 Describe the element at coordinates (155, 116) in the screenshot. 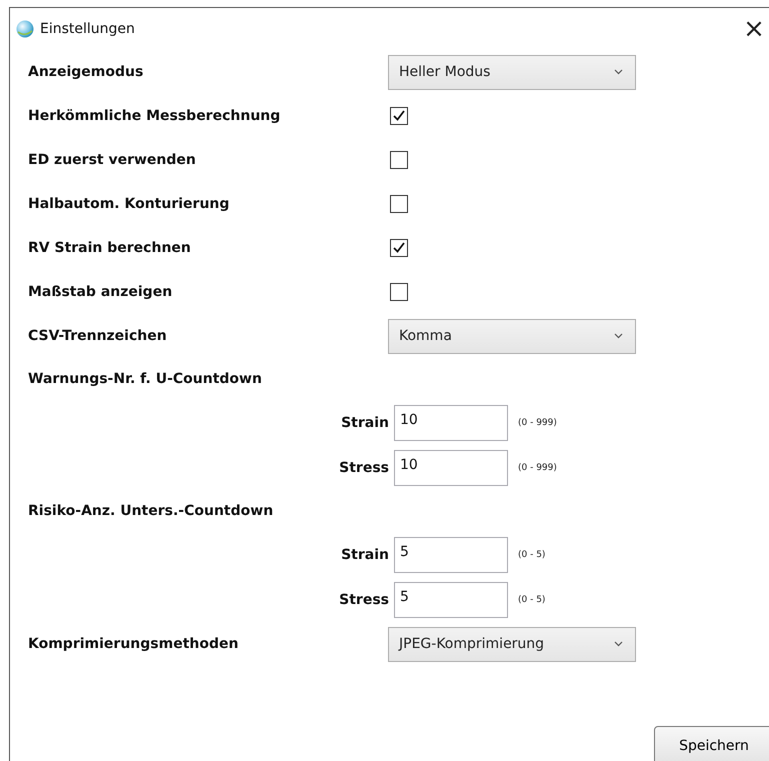

I see `setting-label: Herkömmliche Messberechnung` at that location.